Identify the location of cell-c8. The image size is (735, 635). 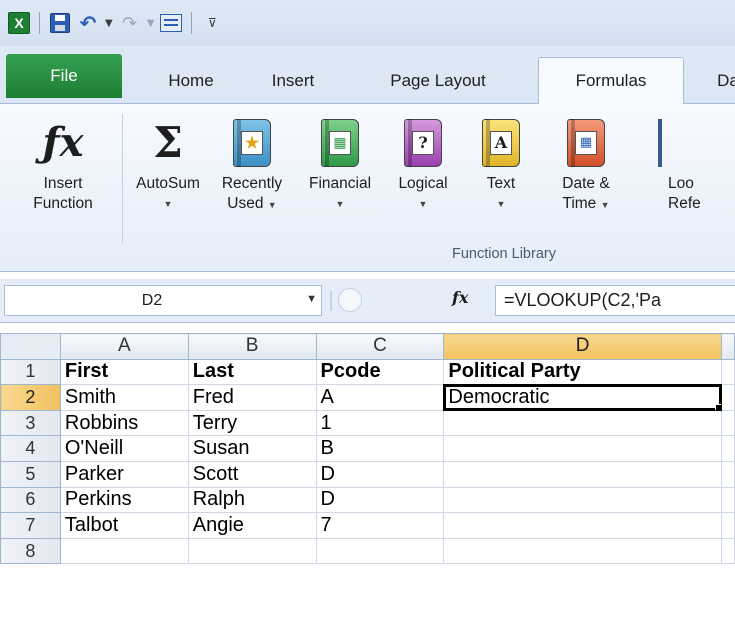
(380, 551).